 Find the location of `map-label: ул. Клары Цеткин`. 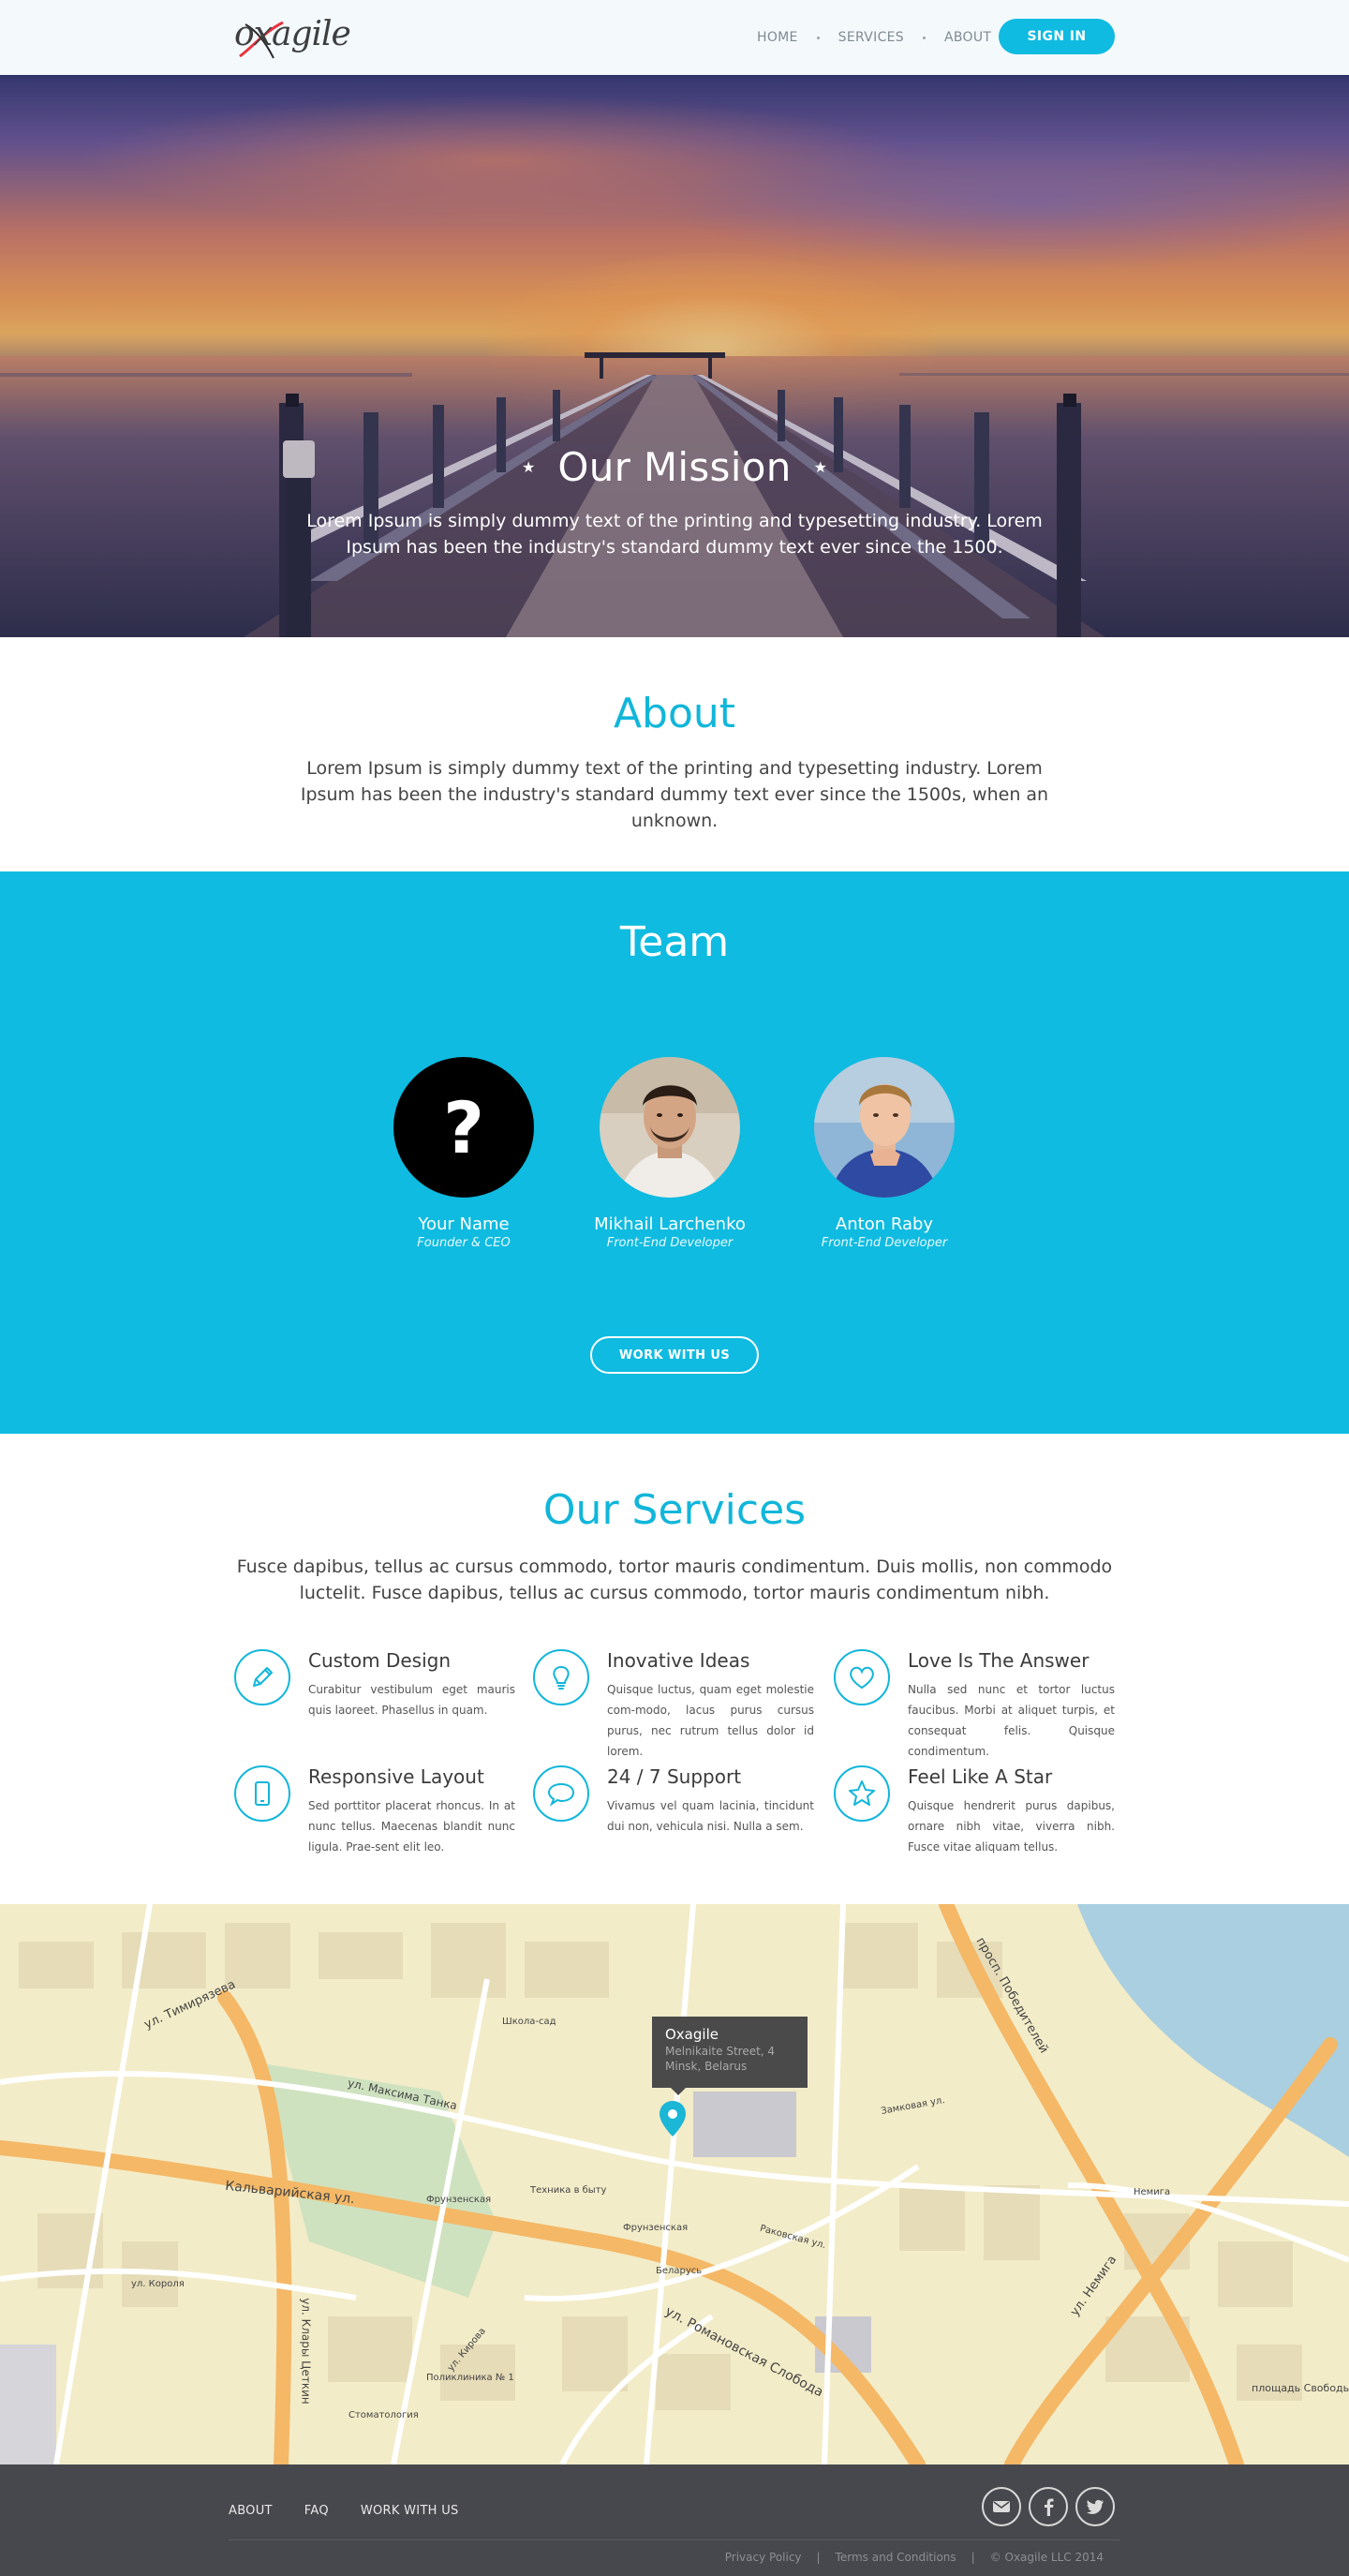

map-label: ул. Клары Цеткин is located at coordinates (306, 2351).